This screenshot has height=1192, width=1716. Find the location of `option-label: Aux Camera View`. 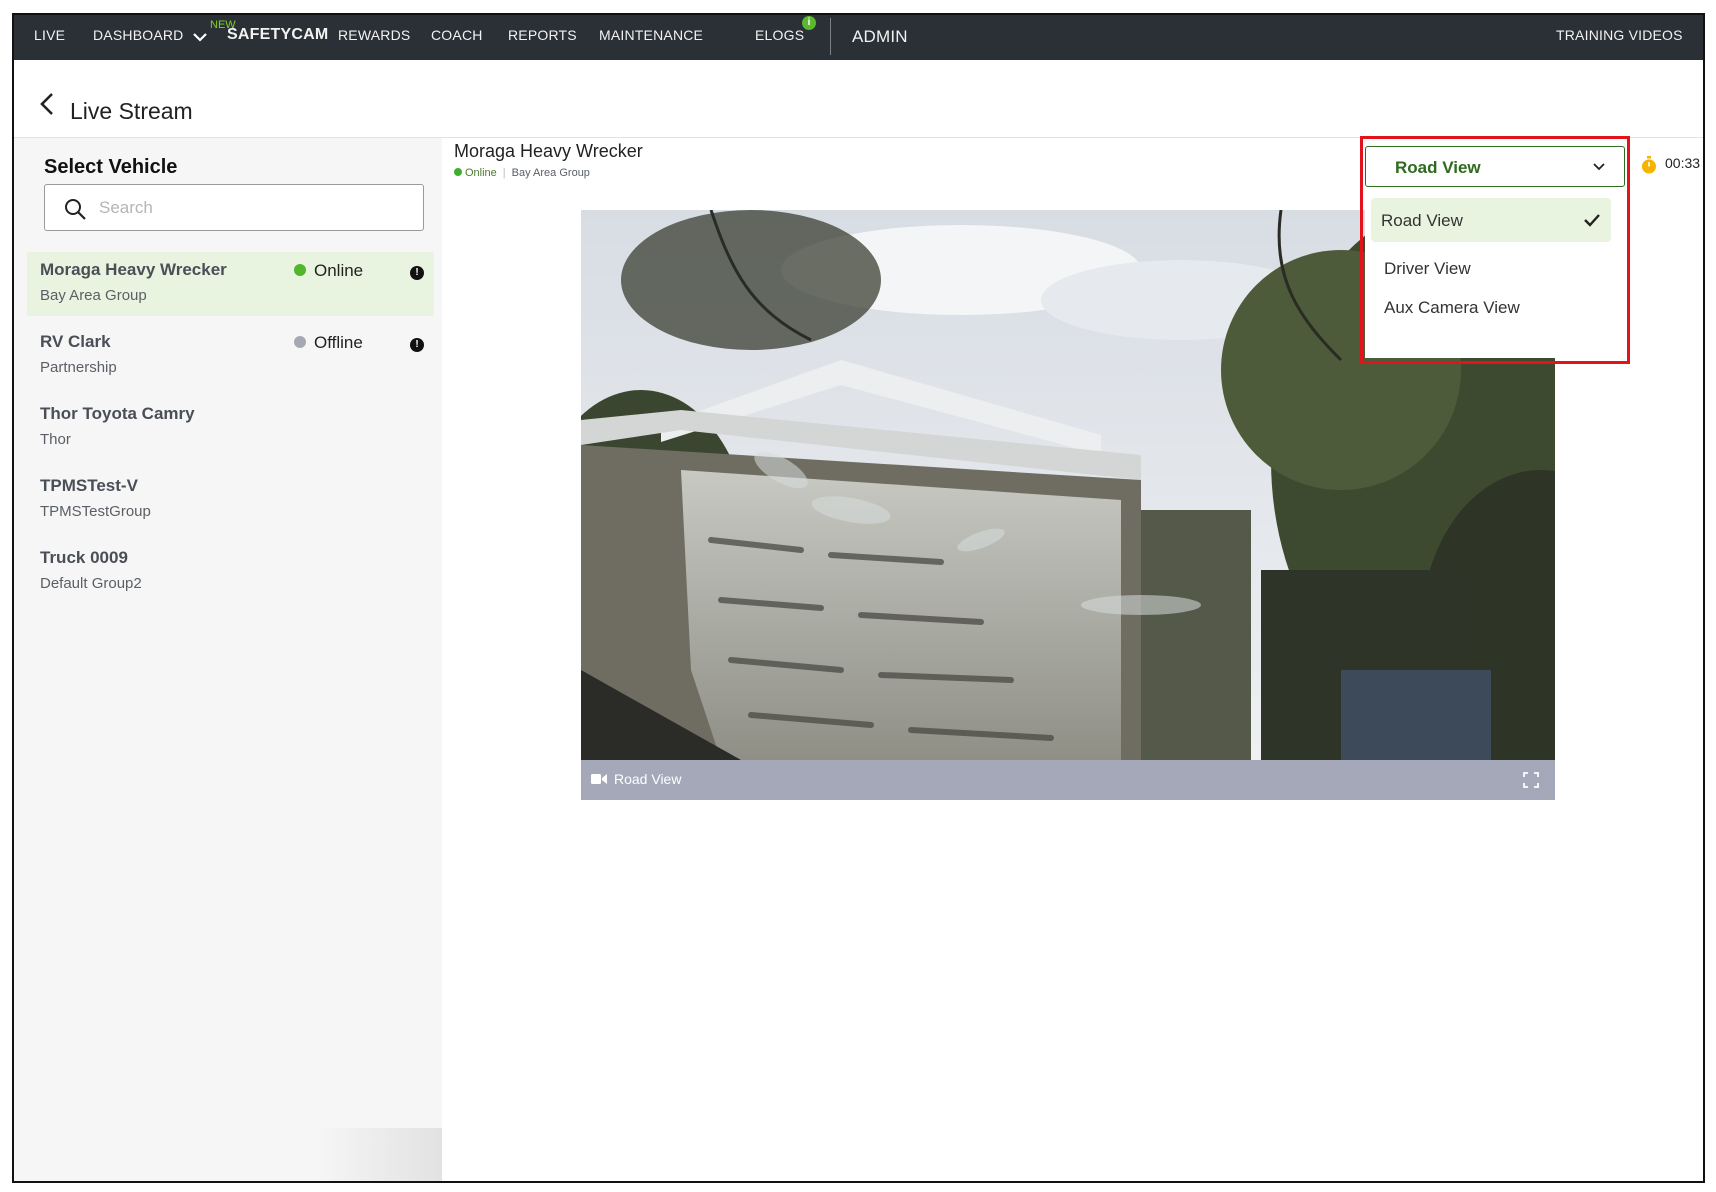

option-label: Aux Camera View is located at coordinates (1452, 307).